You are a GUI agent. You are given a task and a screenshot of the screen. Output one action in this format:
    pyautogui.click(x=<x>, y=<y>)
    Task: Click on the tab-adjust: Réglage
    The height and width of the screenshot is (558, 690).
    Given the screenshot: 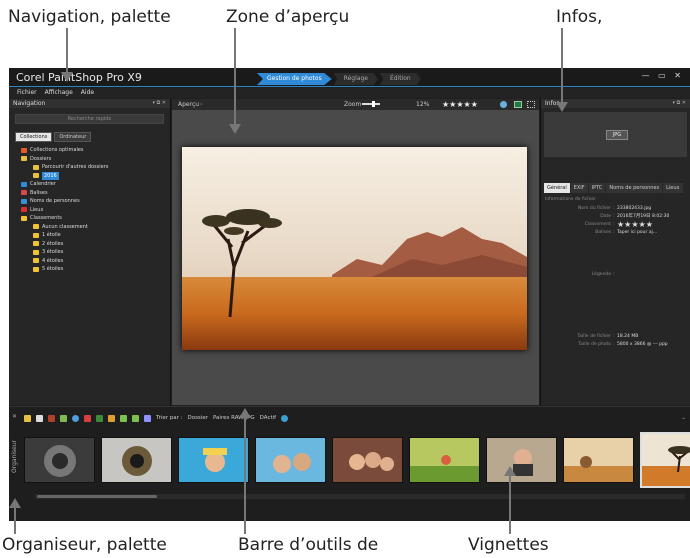 What is the action you would take?
    pyautogui.click(x=355, y=79)
    